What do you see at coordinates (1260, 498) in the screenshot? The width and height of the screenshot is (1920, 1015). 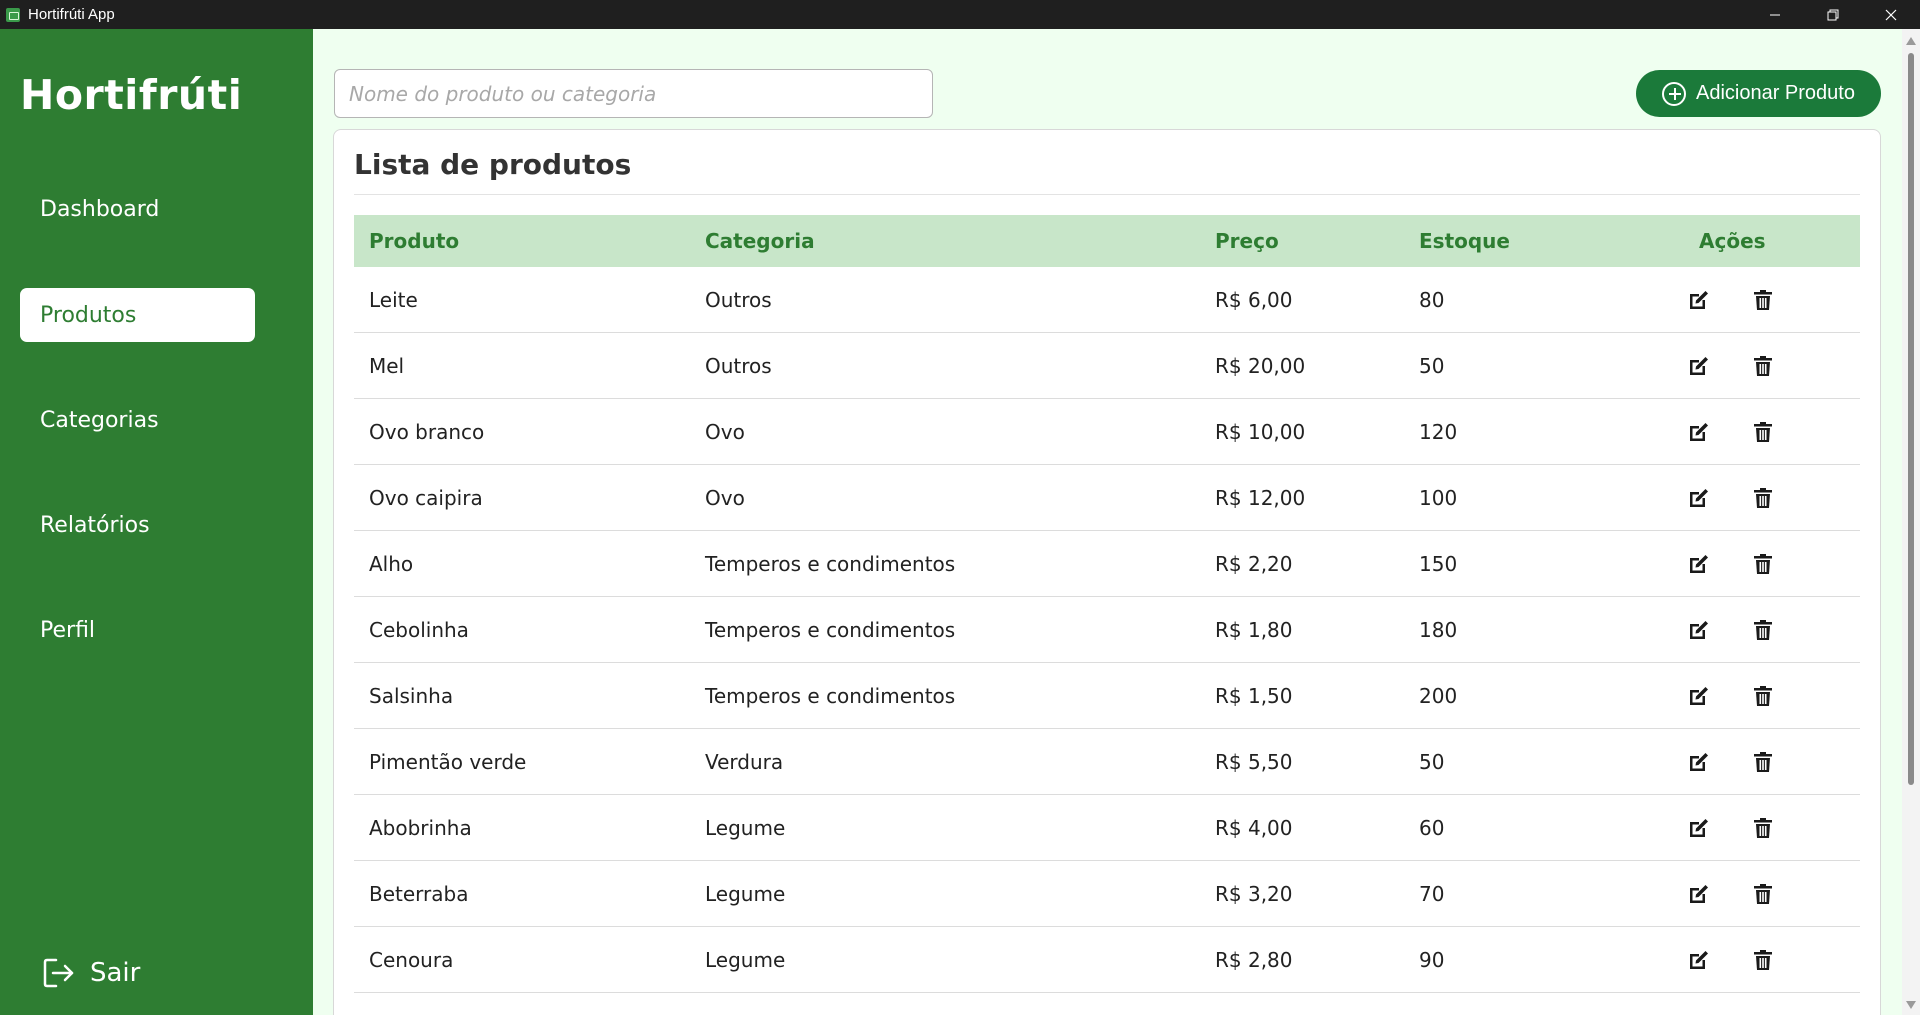 I see `cell-preco: R$ 12,00` at bounding box center [1260, 498].